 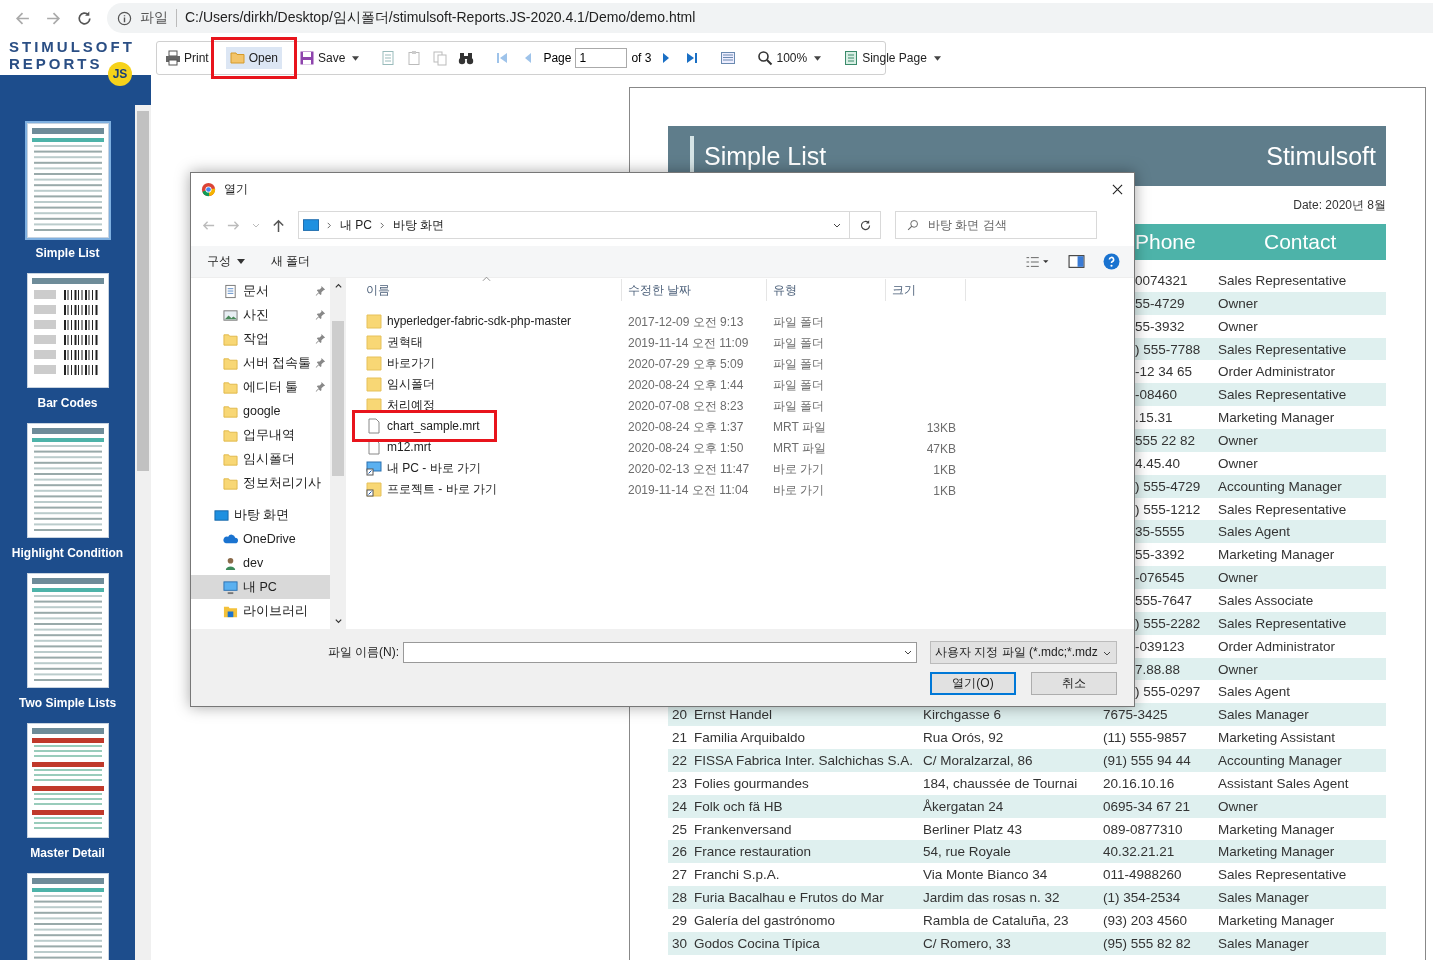 What do you see at coordinates (67, 791) in the screenshot?
I see `report-thumbnail-item: Master Detail` at bounding box center [67, 791].